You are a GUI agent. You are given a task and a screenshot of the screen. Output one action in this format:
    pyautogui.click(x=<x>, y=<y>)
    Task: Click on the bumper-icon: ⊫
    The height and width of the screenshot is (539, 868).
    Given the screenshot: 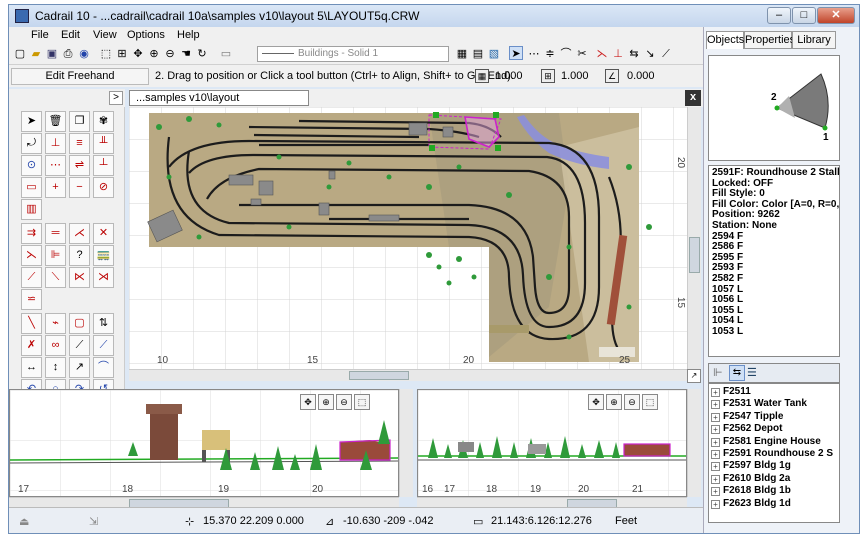 What is the action you would take?
    pyautogui.click(x=55, y=255)
    